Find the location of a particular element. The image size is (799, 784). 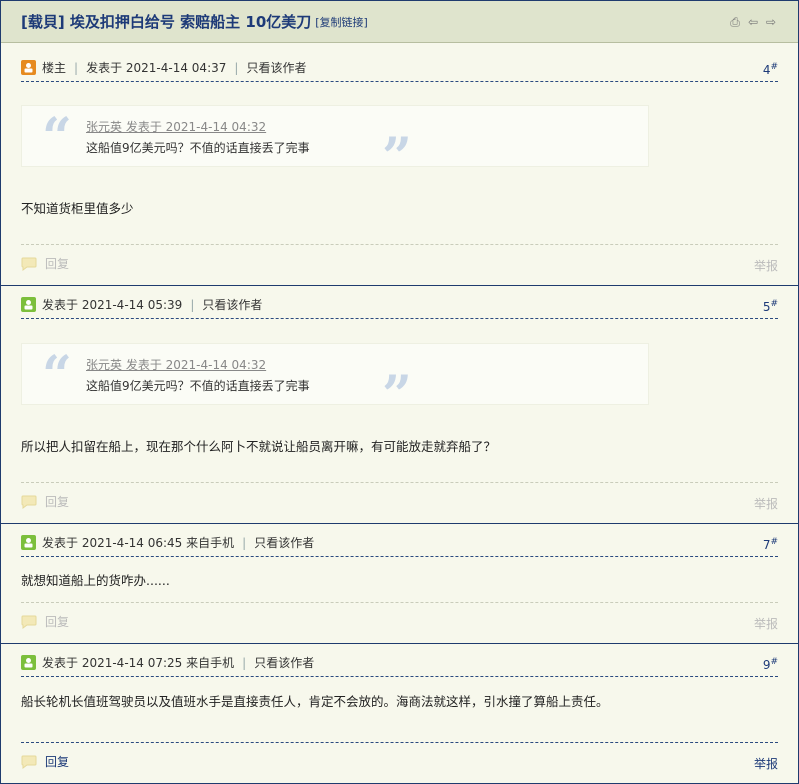

thread-tools: ⎙ ⇦ ⇨ is located at coordinates (753, 22).